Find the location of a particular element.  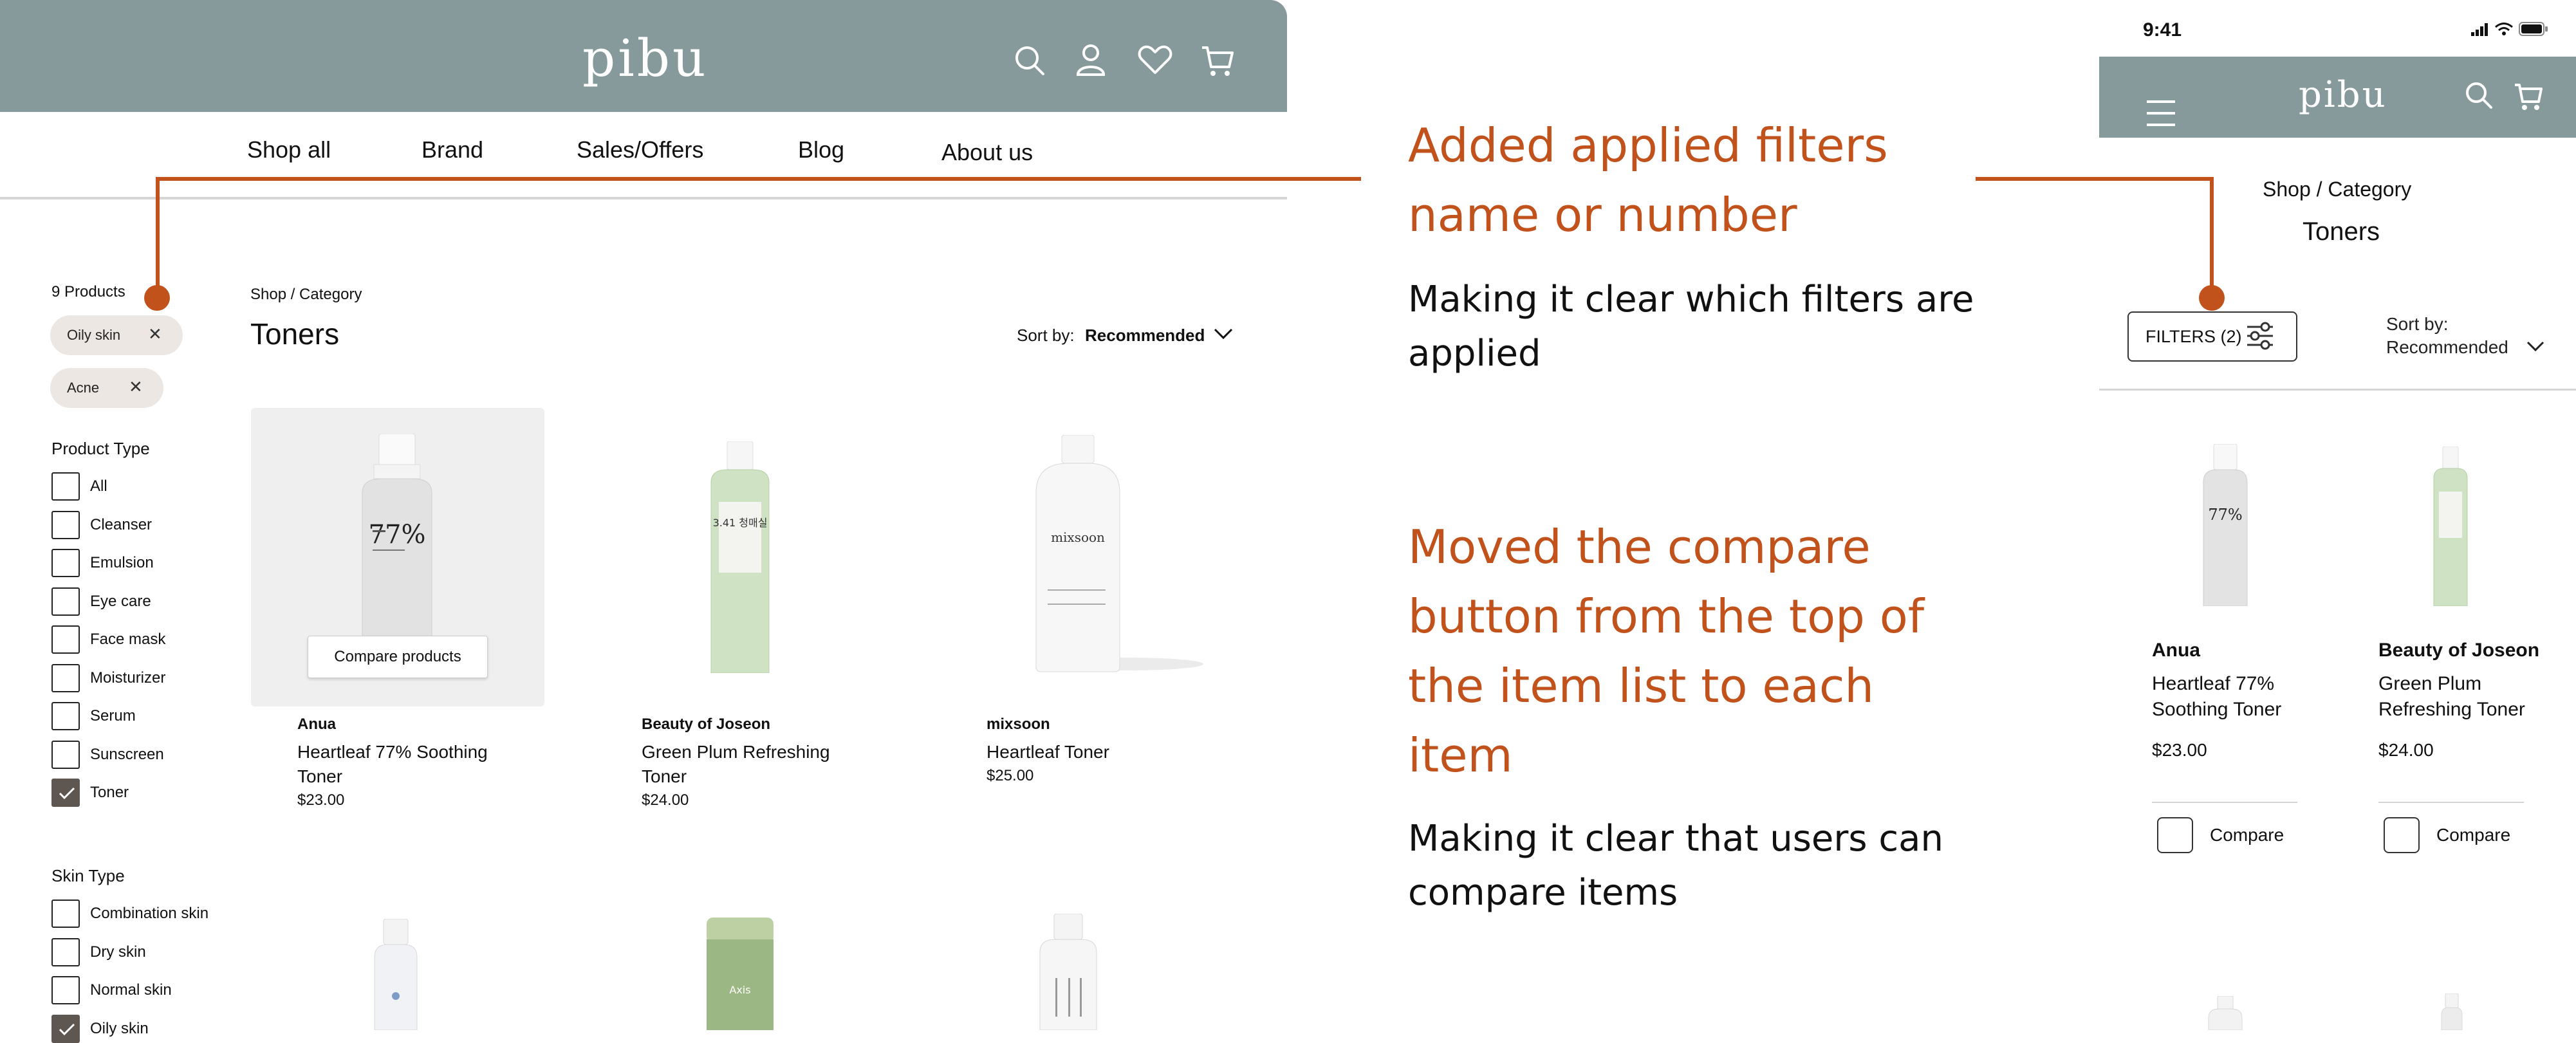

skin-type-heading: Skin Type is located at coordinates (88, 876).